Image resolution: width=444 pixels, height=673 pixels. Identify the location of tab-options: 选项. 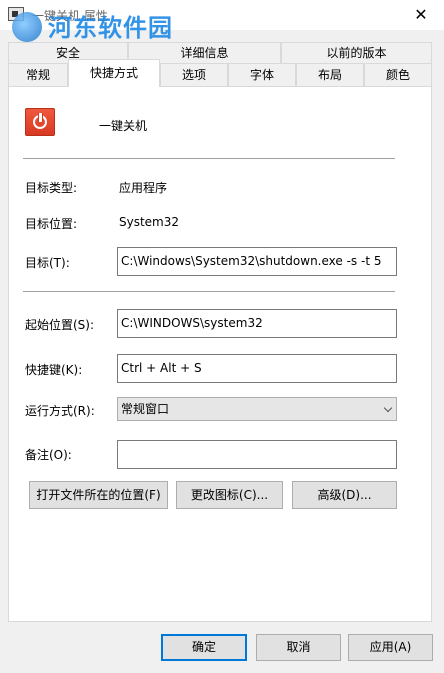
(194, 75).